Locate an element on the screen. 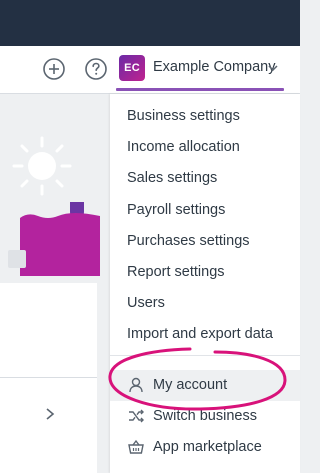  menu-item-import-export-data: Import and export data is located at coordinates (200, 334).